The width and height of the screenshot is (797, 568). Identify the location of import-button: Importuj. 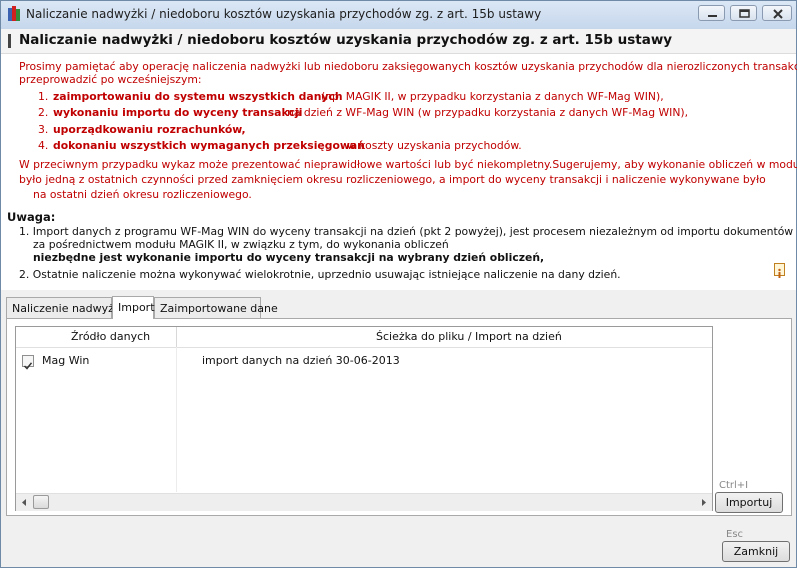
(749, 502).